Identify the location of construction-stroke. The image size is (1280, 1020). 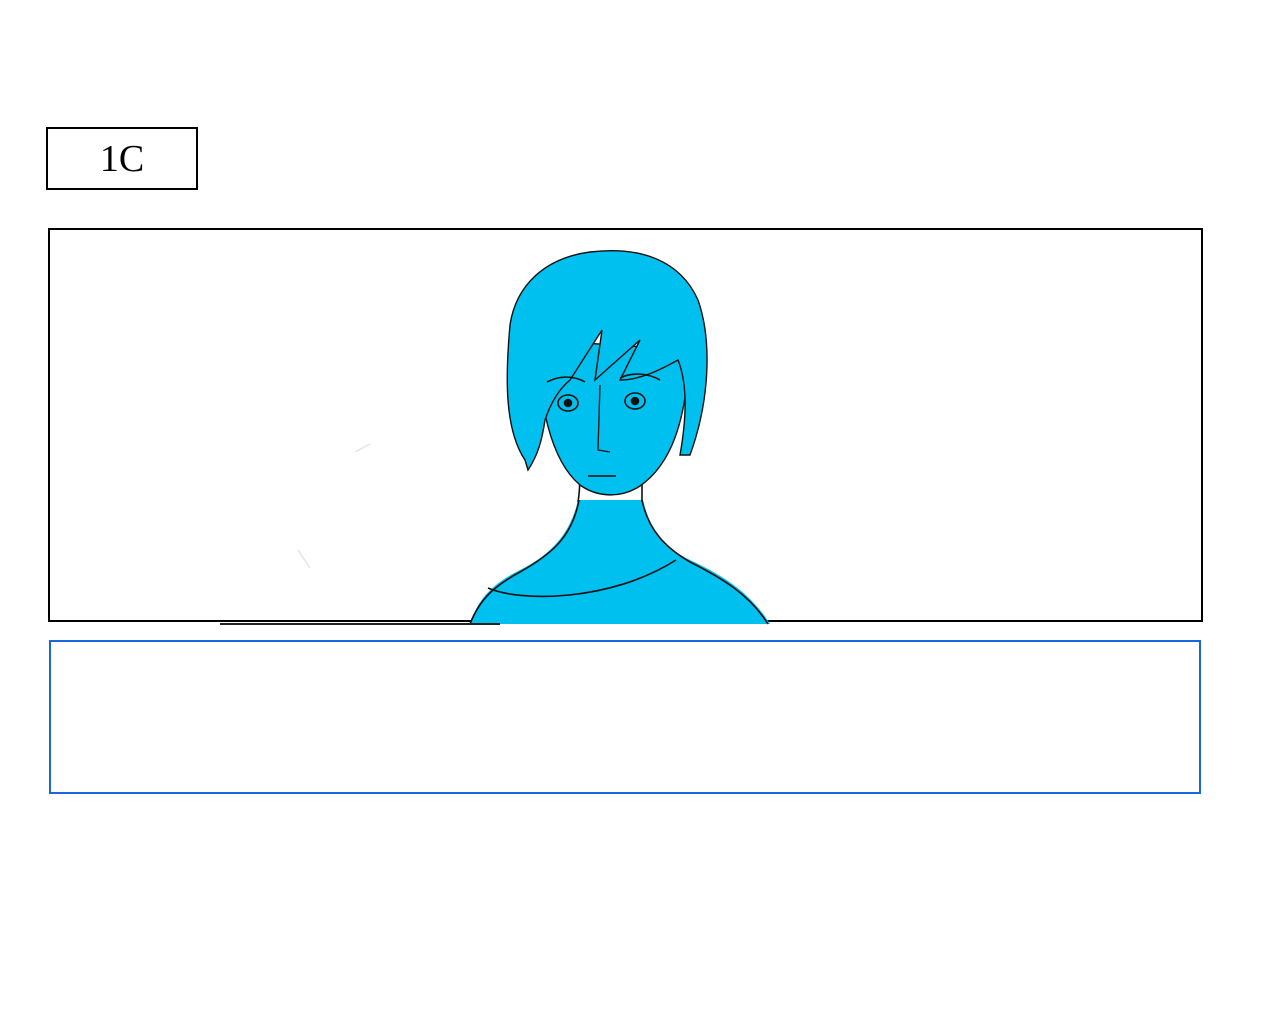
(334, 506).